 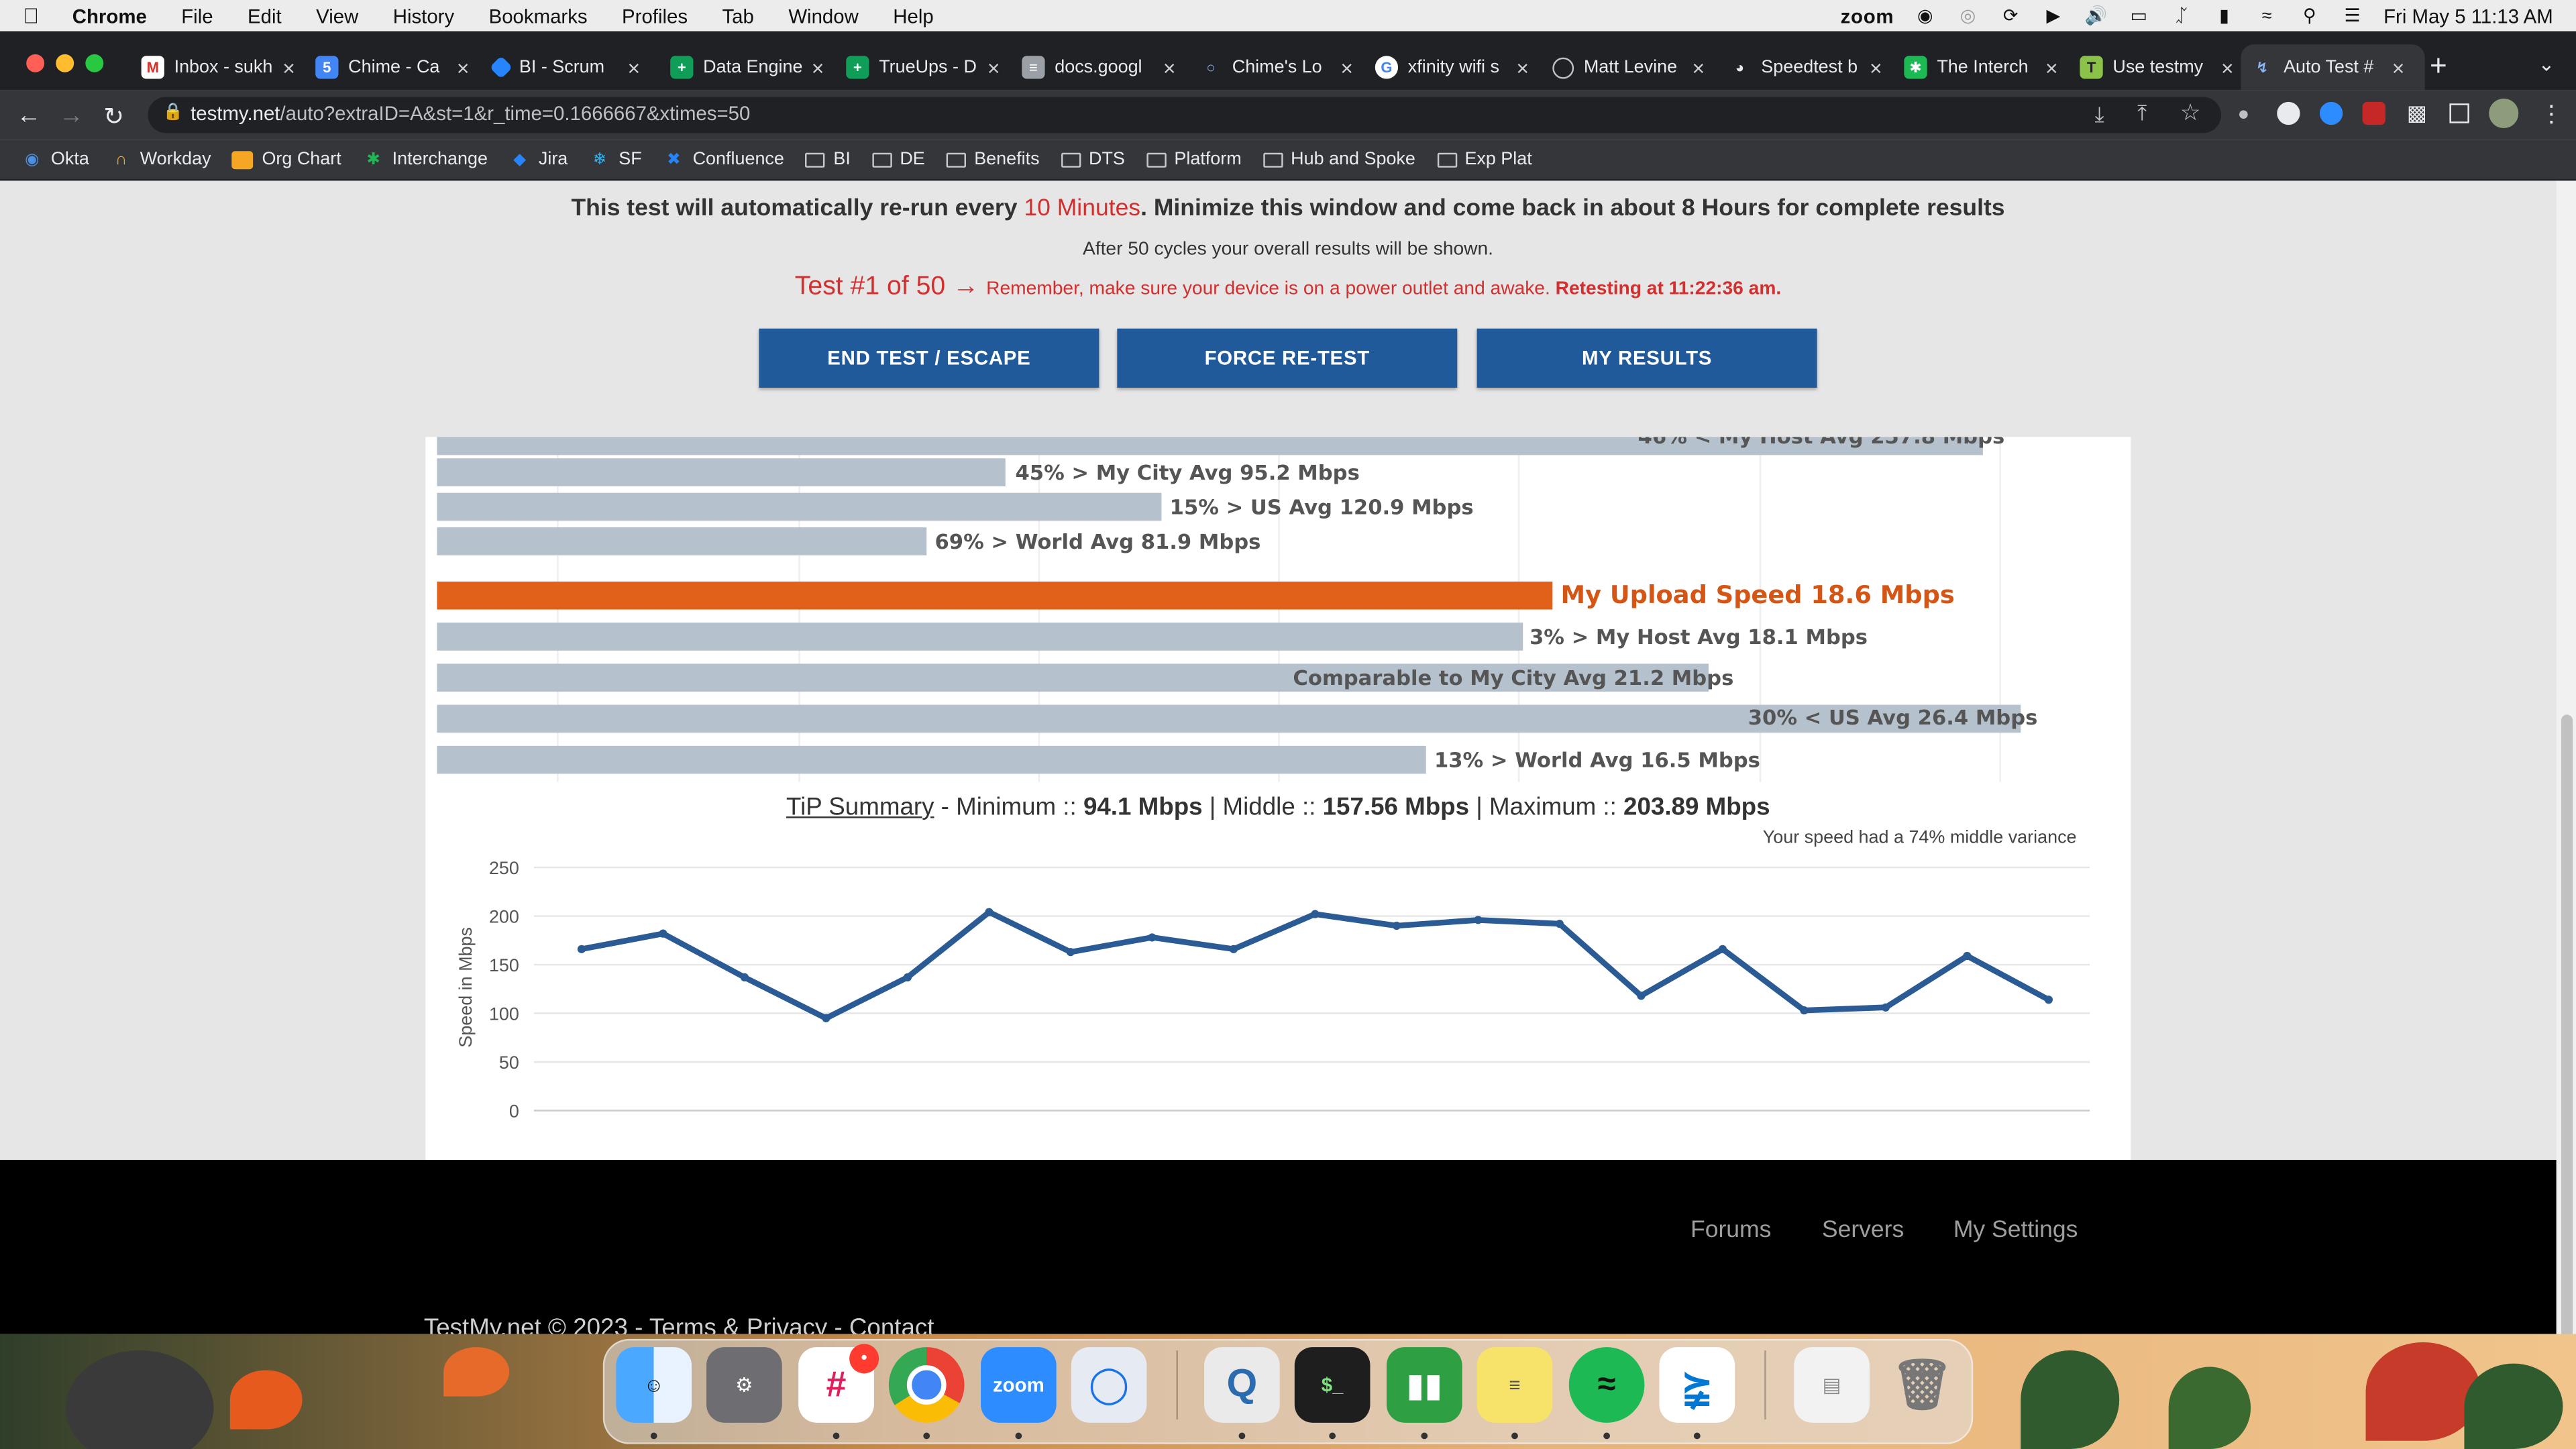 What do you see at coordinates (2010, 16) in the screenshot?
I see `sync-icon: ⟳` at bounding box center [2010, 16].